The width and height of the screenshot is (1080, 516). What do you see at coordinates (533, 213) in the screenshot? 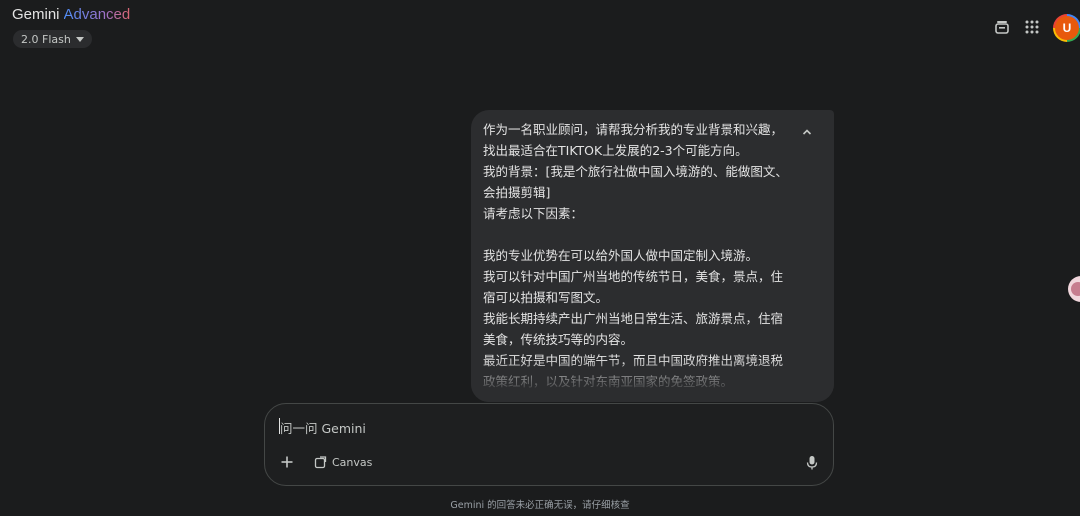
I see `message-line: 请考虑以下因素：` at bounding box center [533, 213].